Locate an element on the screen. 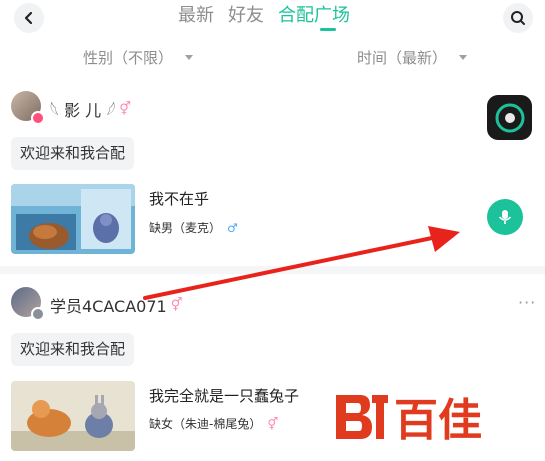  top-bar: 最新 好友 合配广场 is located at coordinates (272, 19).